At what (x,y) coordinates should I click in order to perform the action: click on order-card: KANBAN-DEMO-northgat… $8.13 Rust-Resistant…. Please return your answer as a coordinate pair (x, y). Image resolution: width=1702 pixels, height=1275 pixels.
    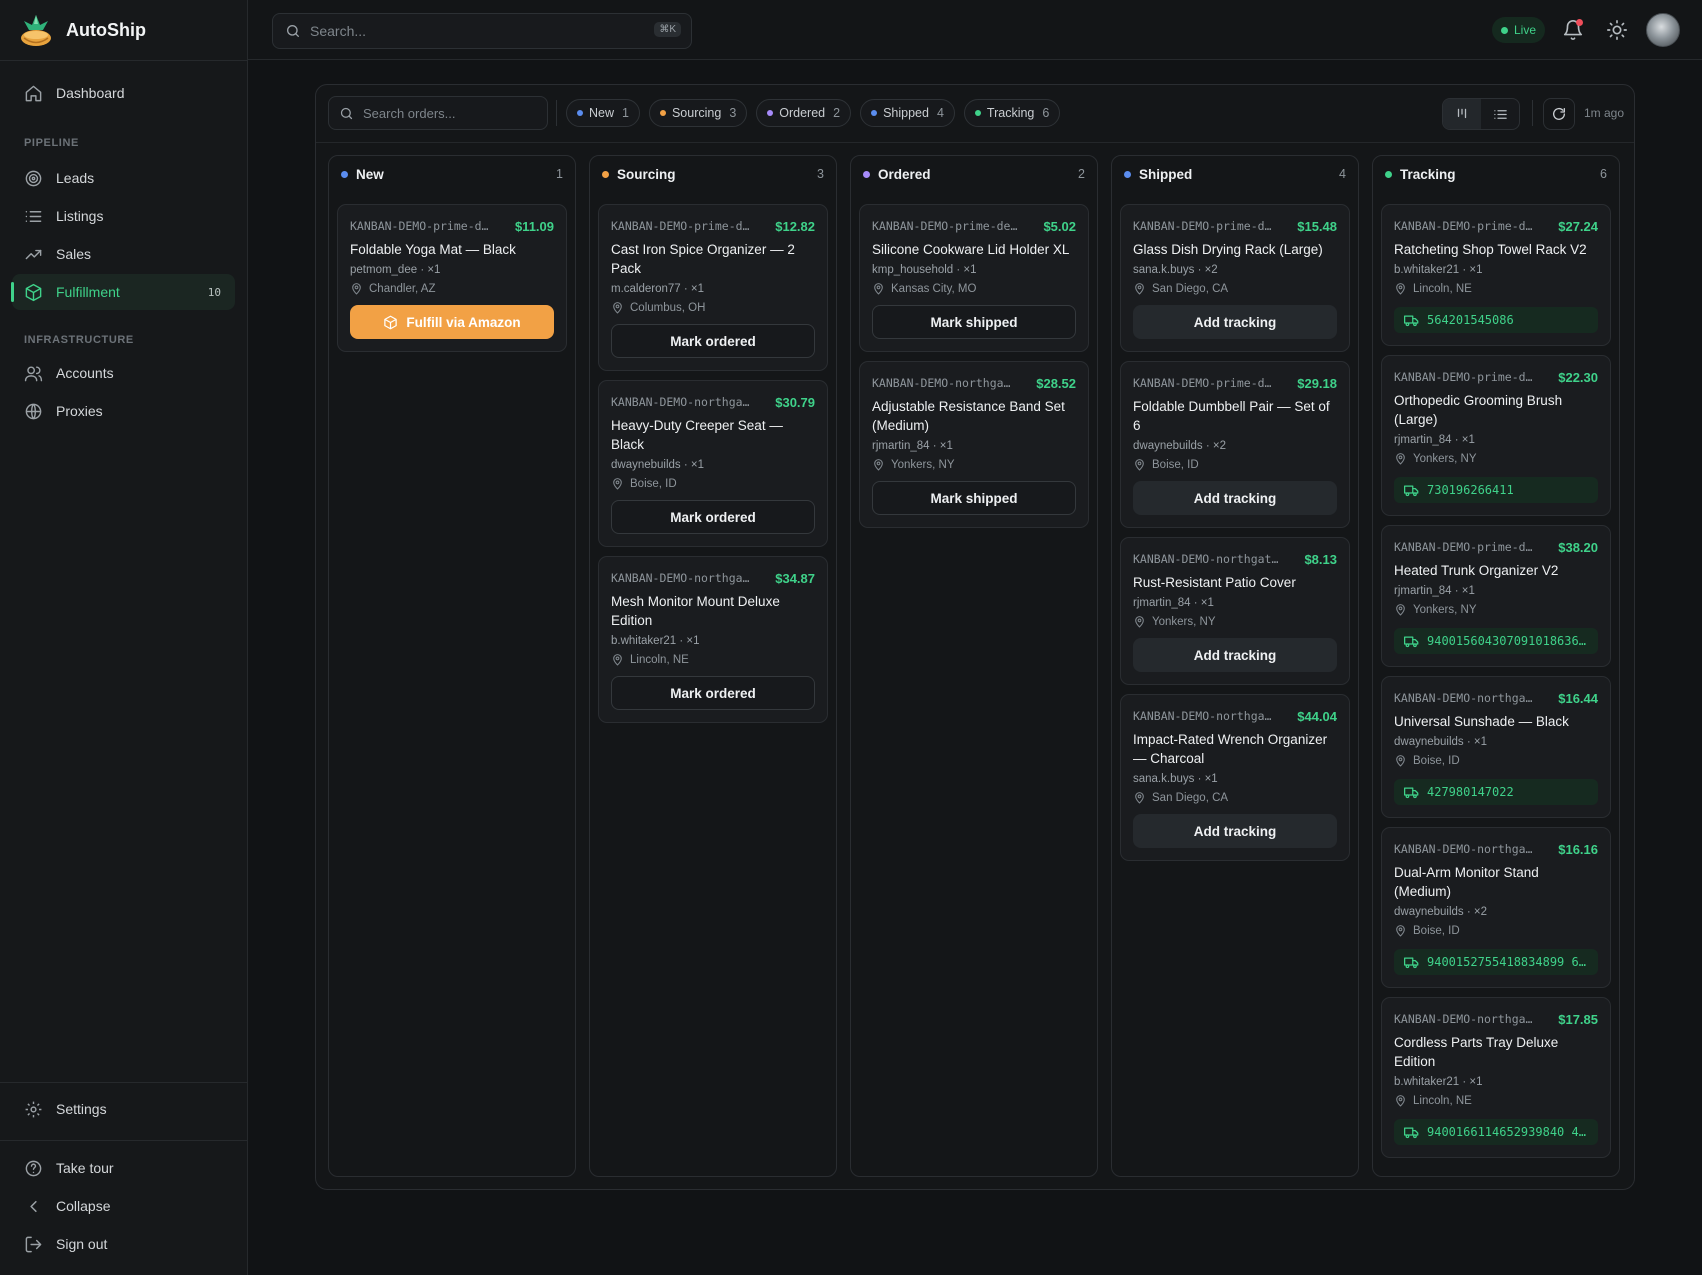
    Looking at the image, I should click on (1235, 611).